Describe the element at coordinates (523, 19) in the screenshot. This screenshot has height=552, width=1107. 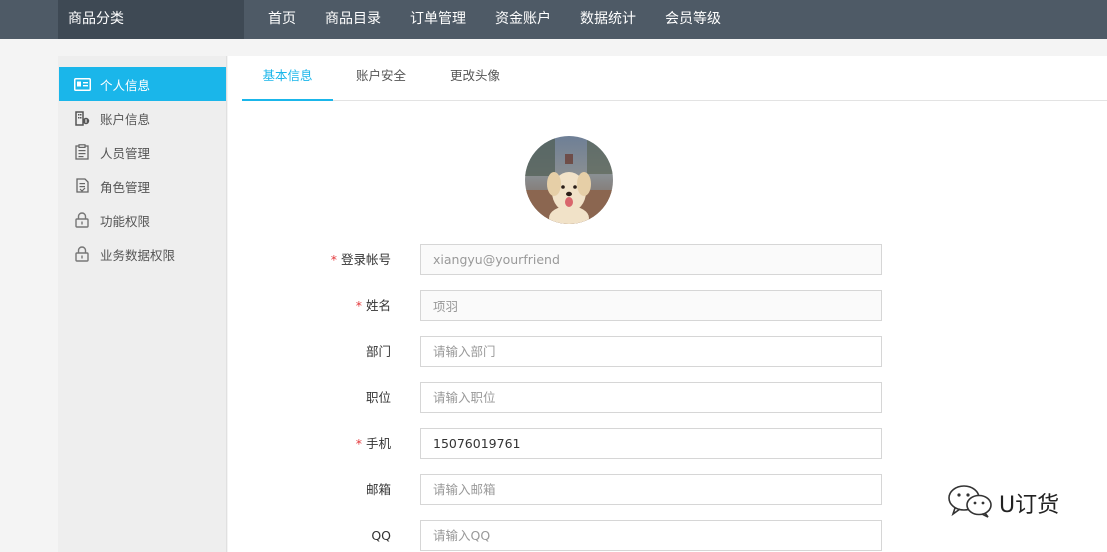
I see `nav-item-funds: 资金账户` at that location.